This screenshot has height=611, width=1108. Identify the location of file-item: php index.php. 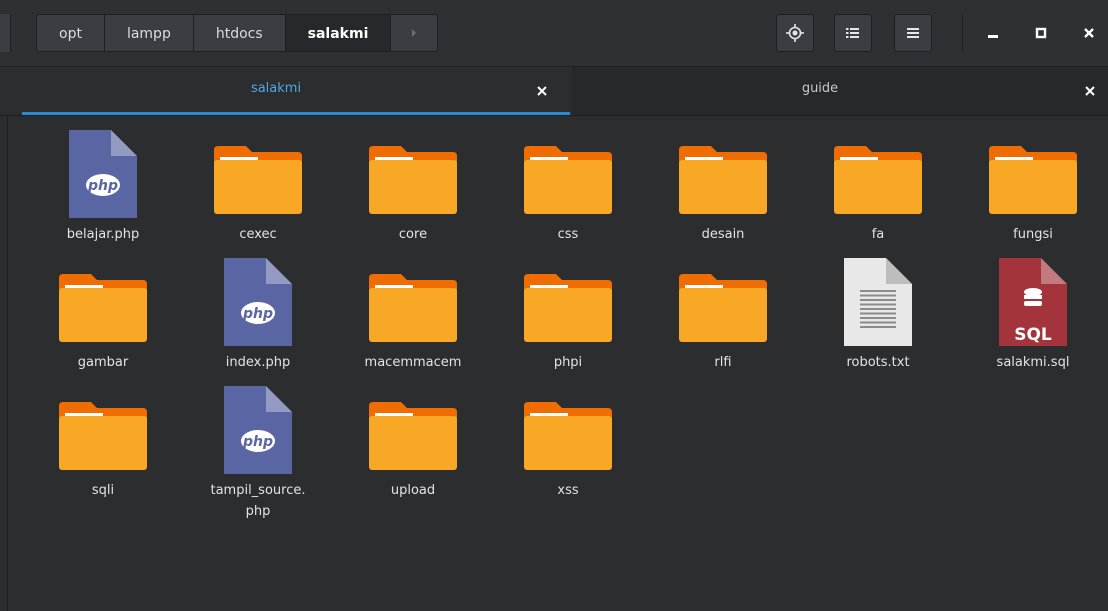
(258, 320).